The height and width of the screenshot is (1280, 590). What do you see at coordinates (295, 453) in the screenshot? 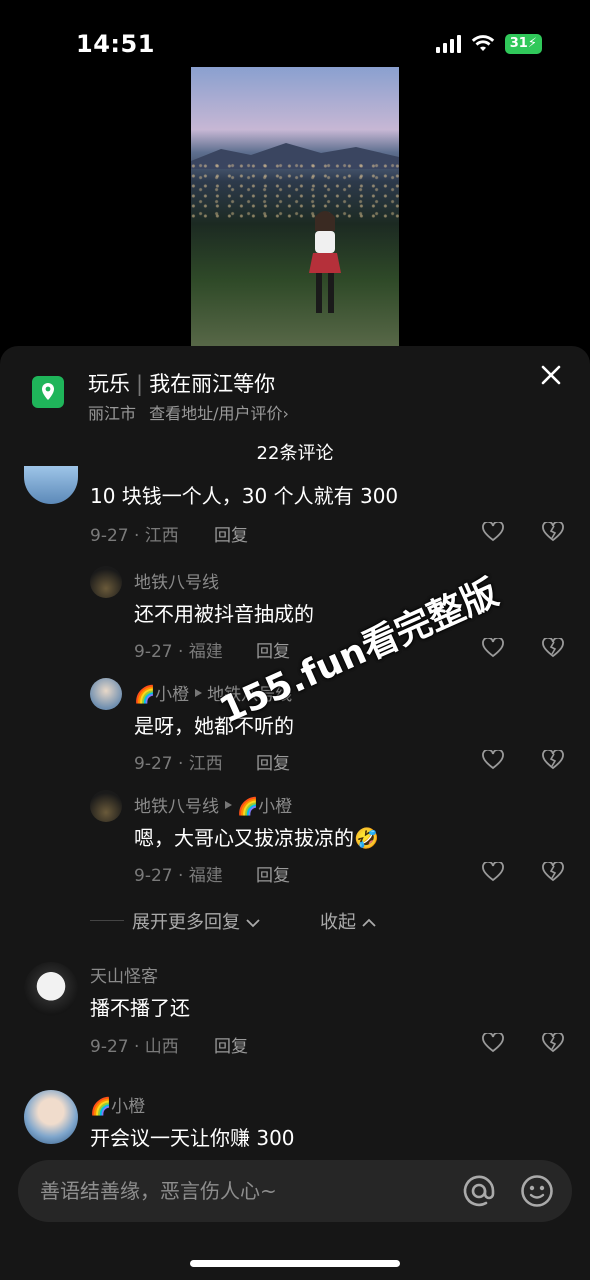
I see `comment-count: 22条评论` at bounding box center [295, 453].